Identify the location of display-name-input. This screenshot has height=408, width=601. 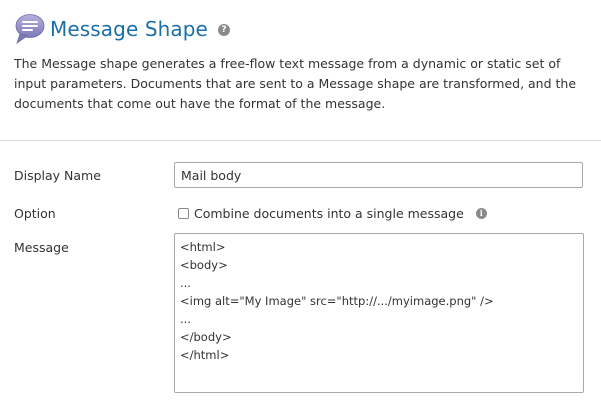
(378, 175).